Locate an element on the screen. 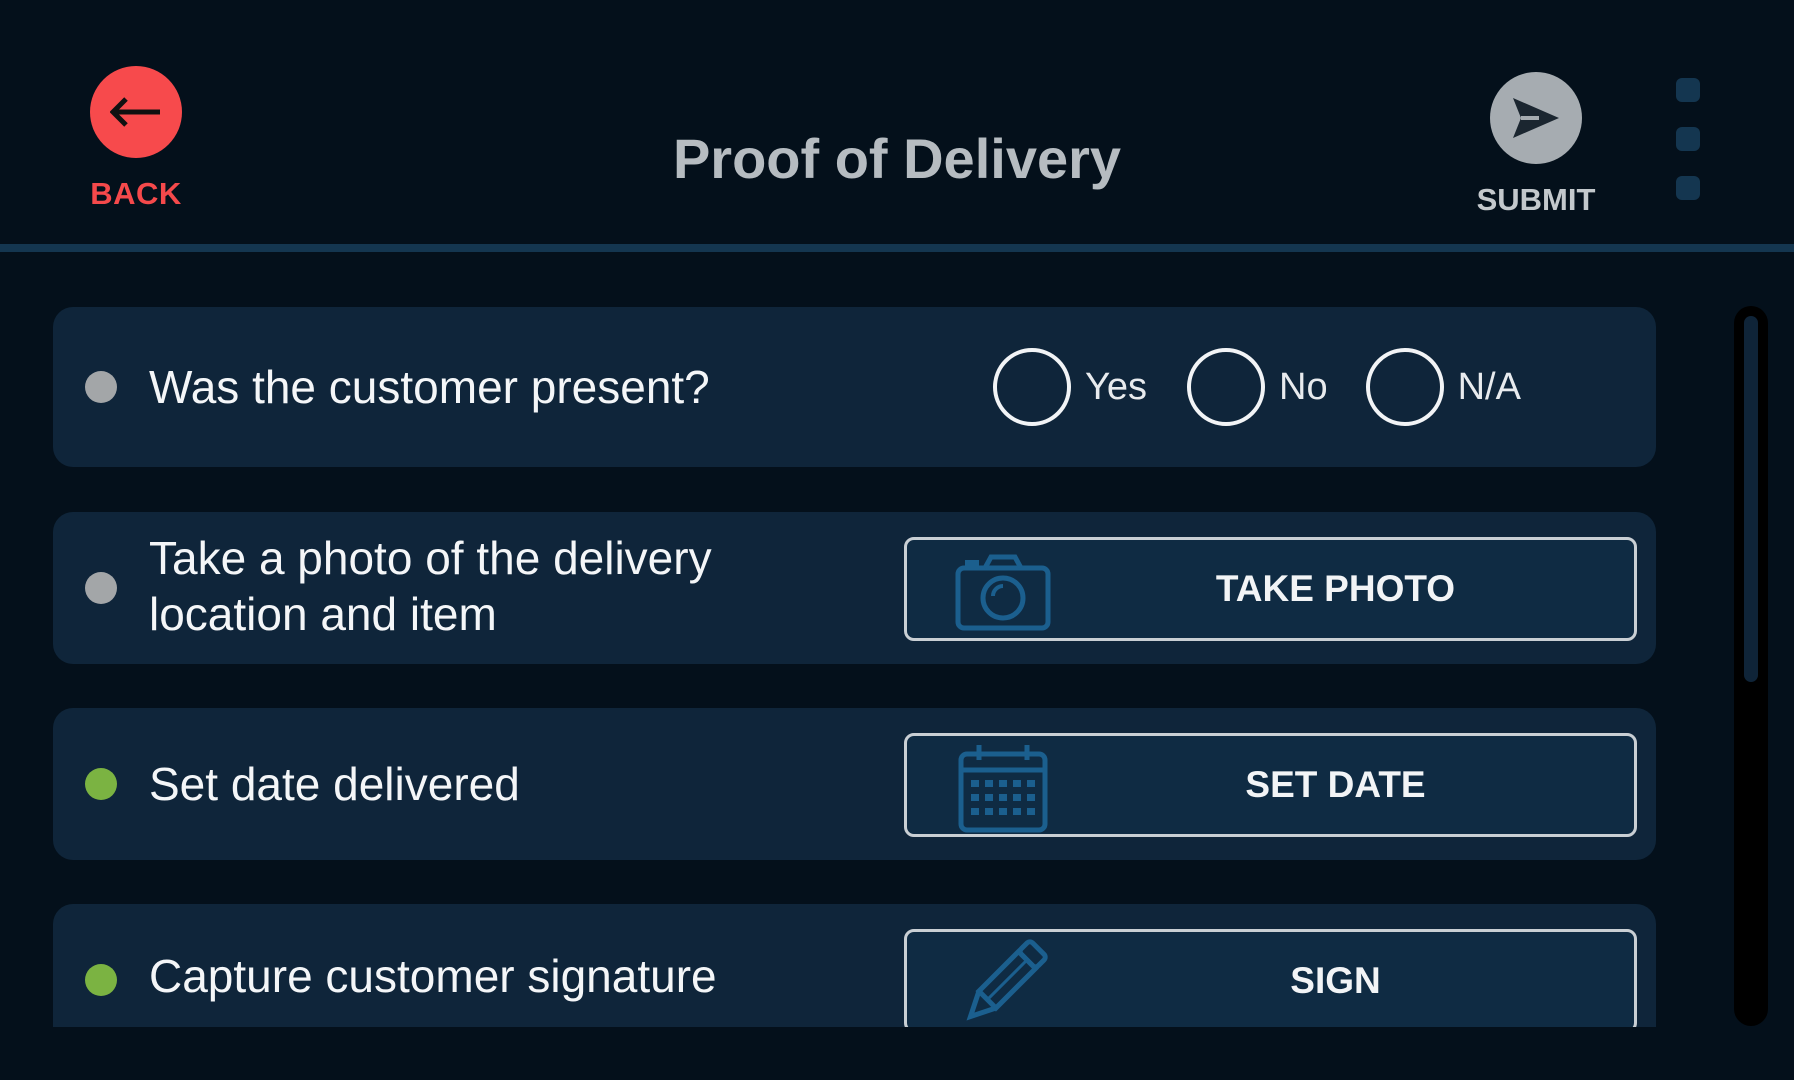 This screenshot has width=1794, height=1080. set-date-button: SET DATE is located at coordinates (1270, 785).